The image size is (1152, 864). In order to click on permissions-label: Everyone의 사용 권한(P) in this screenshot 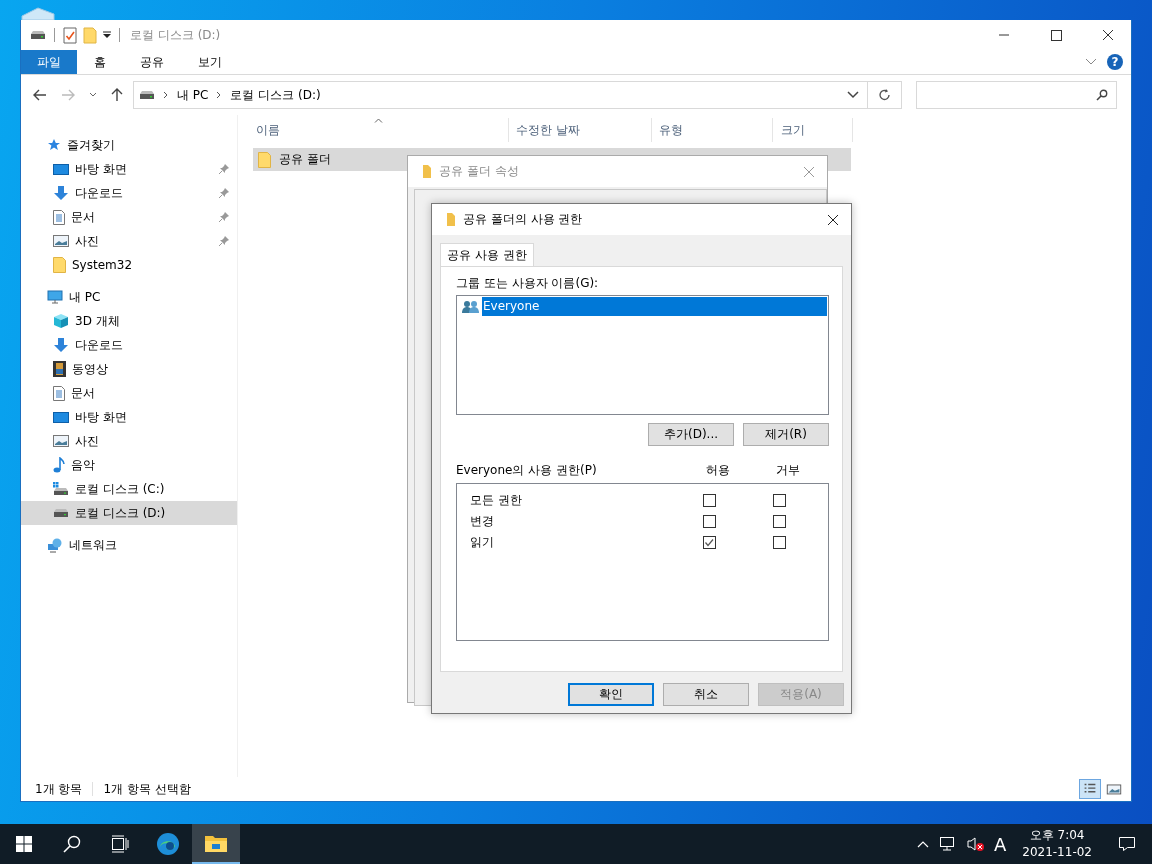, I will do `click(527, 470)`.